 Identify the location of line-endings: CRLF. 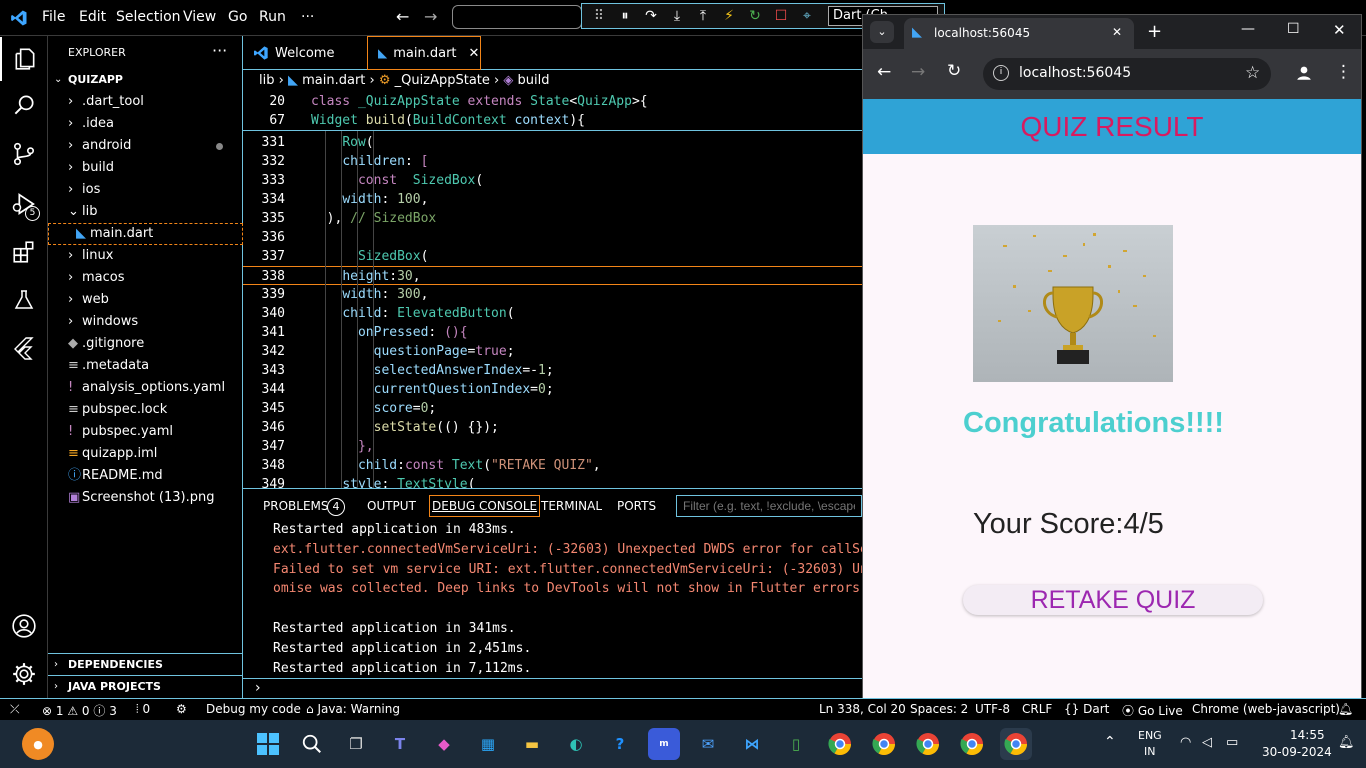
(1037, 709).